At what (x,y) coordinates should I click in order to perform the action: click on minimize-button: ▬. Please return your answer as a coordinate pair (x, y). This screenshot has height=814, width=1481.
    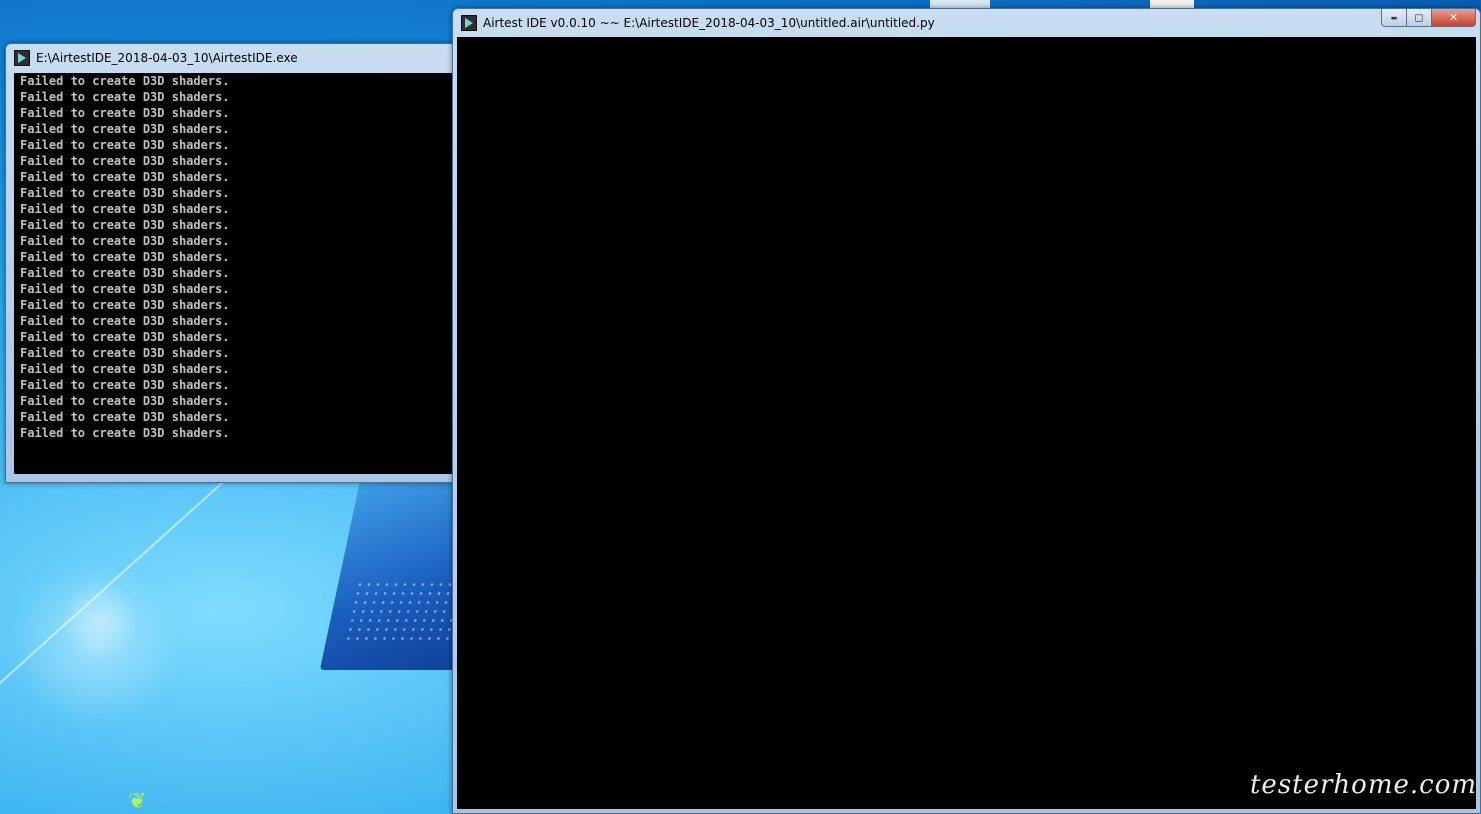
    Looking at the image, I should click on (1394, 18).